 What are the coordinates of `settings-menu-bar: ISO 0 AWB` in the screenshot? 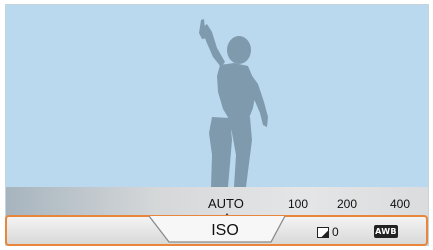 It's located at (216, 230).